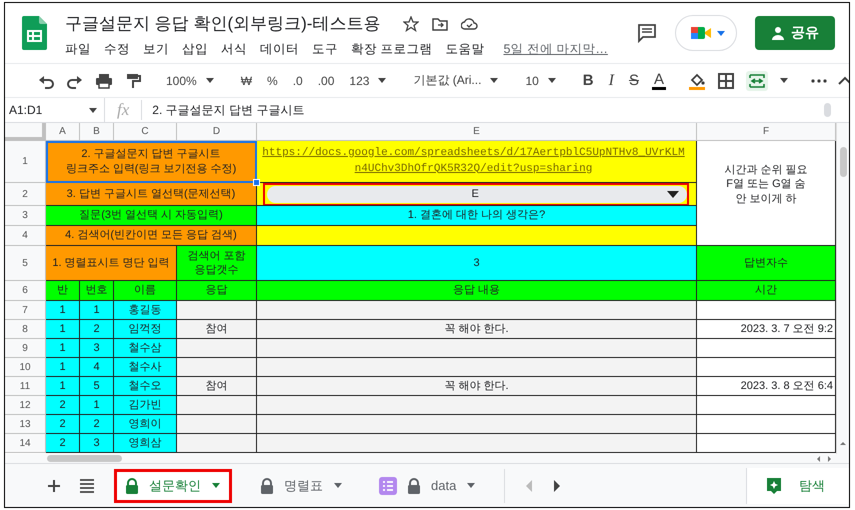 This screenshot has width=855, height=510. I want to click on menu-item: 도움말, so click(464, 49).